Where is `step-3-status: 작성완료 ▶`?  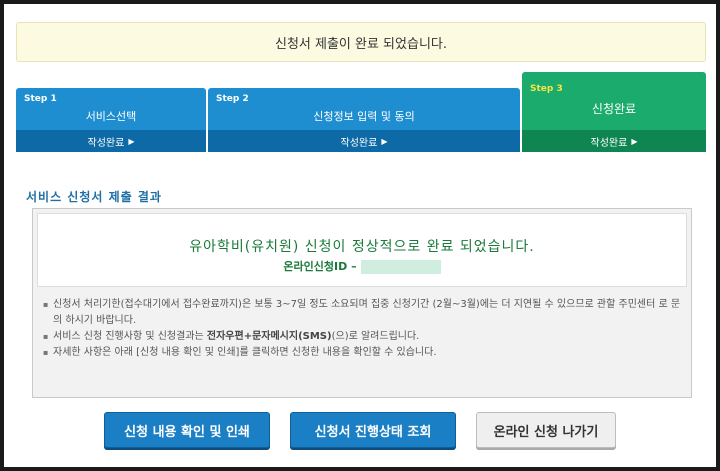 step-3-status: 작성완료 ▶ is located at coordinates (614, 141).